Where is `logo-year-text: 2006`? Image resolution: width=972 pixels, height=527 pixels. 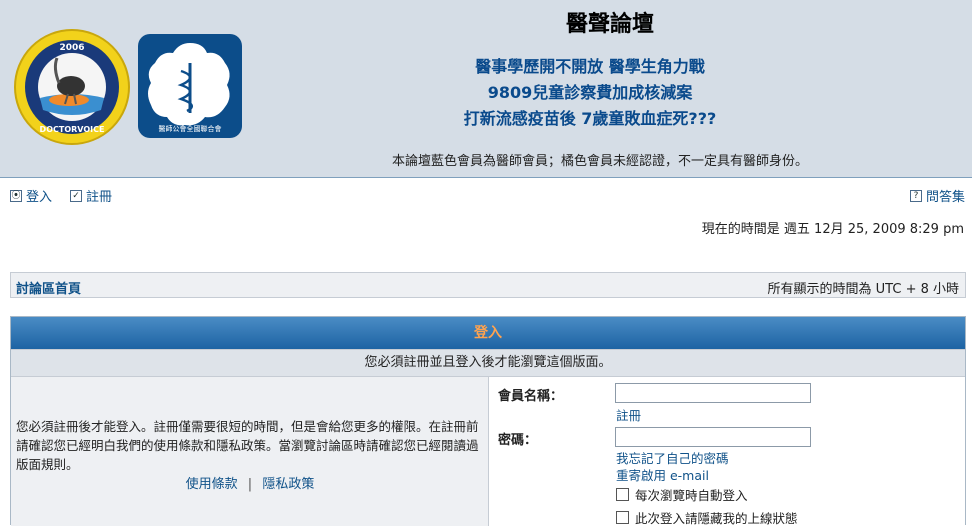 logo-year-text: 2006 is located at coordinates (71, 48).